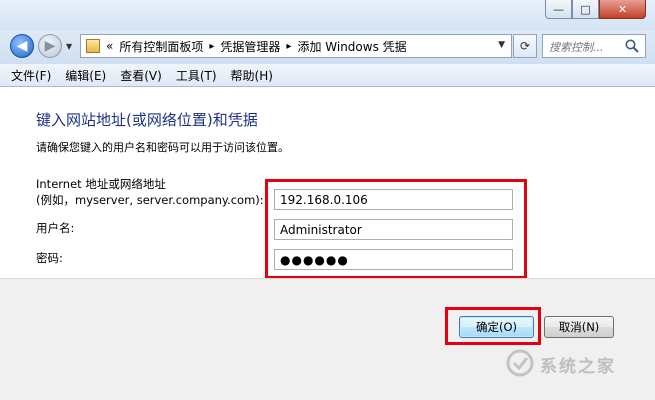 The image size is (655, 400). What do you see at coordinates (327, 15) in the screenshot?
I see `title-bar: — □ ✕` at bounding box center [327, 15].